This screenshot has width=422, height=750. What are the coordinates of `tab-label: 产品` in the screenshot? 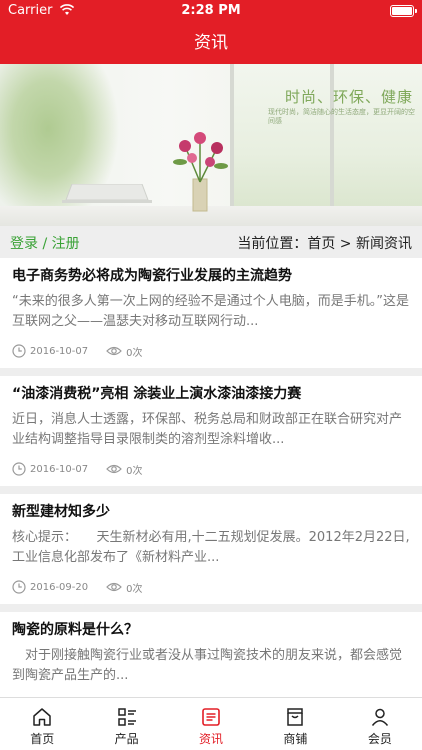 It's located at (126, 739).